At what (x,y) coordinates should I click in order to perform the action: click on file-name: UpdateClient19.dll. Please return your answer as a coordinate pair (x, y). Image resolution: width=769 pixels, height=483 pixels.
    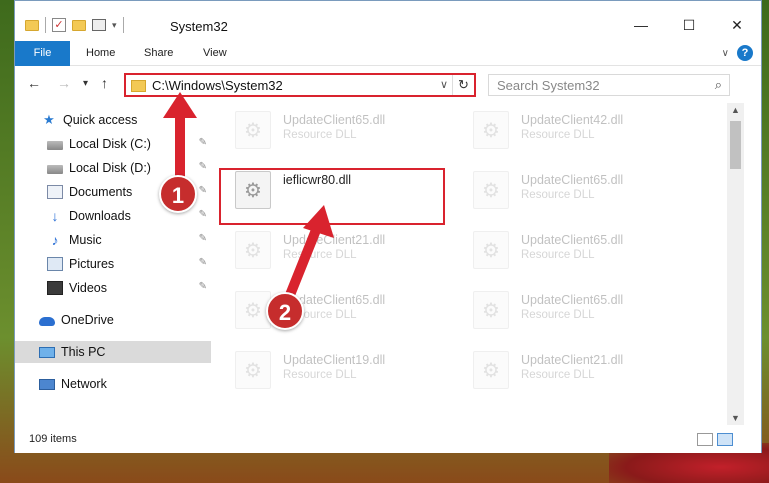
    Looking at the image, I should click on (334, 360).